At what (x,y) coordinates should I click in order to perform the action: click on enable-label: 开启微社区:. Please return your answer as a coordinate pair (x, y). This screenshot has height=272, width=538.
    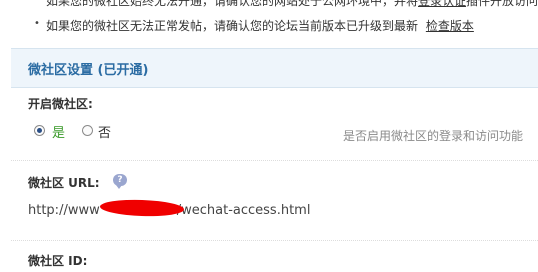
    Looking at the image, I should click on (60, 104).